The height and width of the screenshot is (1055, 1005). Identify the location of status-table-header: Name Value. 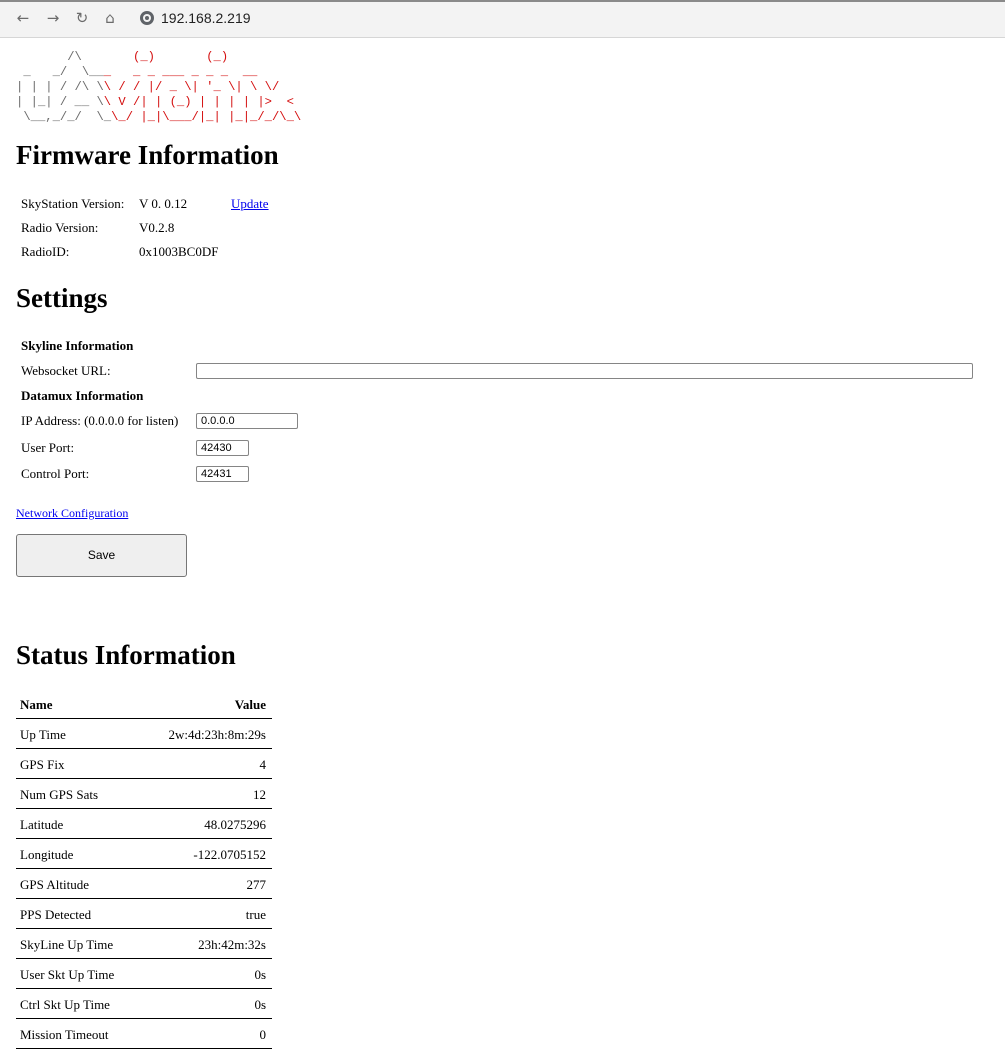
(144, 705).